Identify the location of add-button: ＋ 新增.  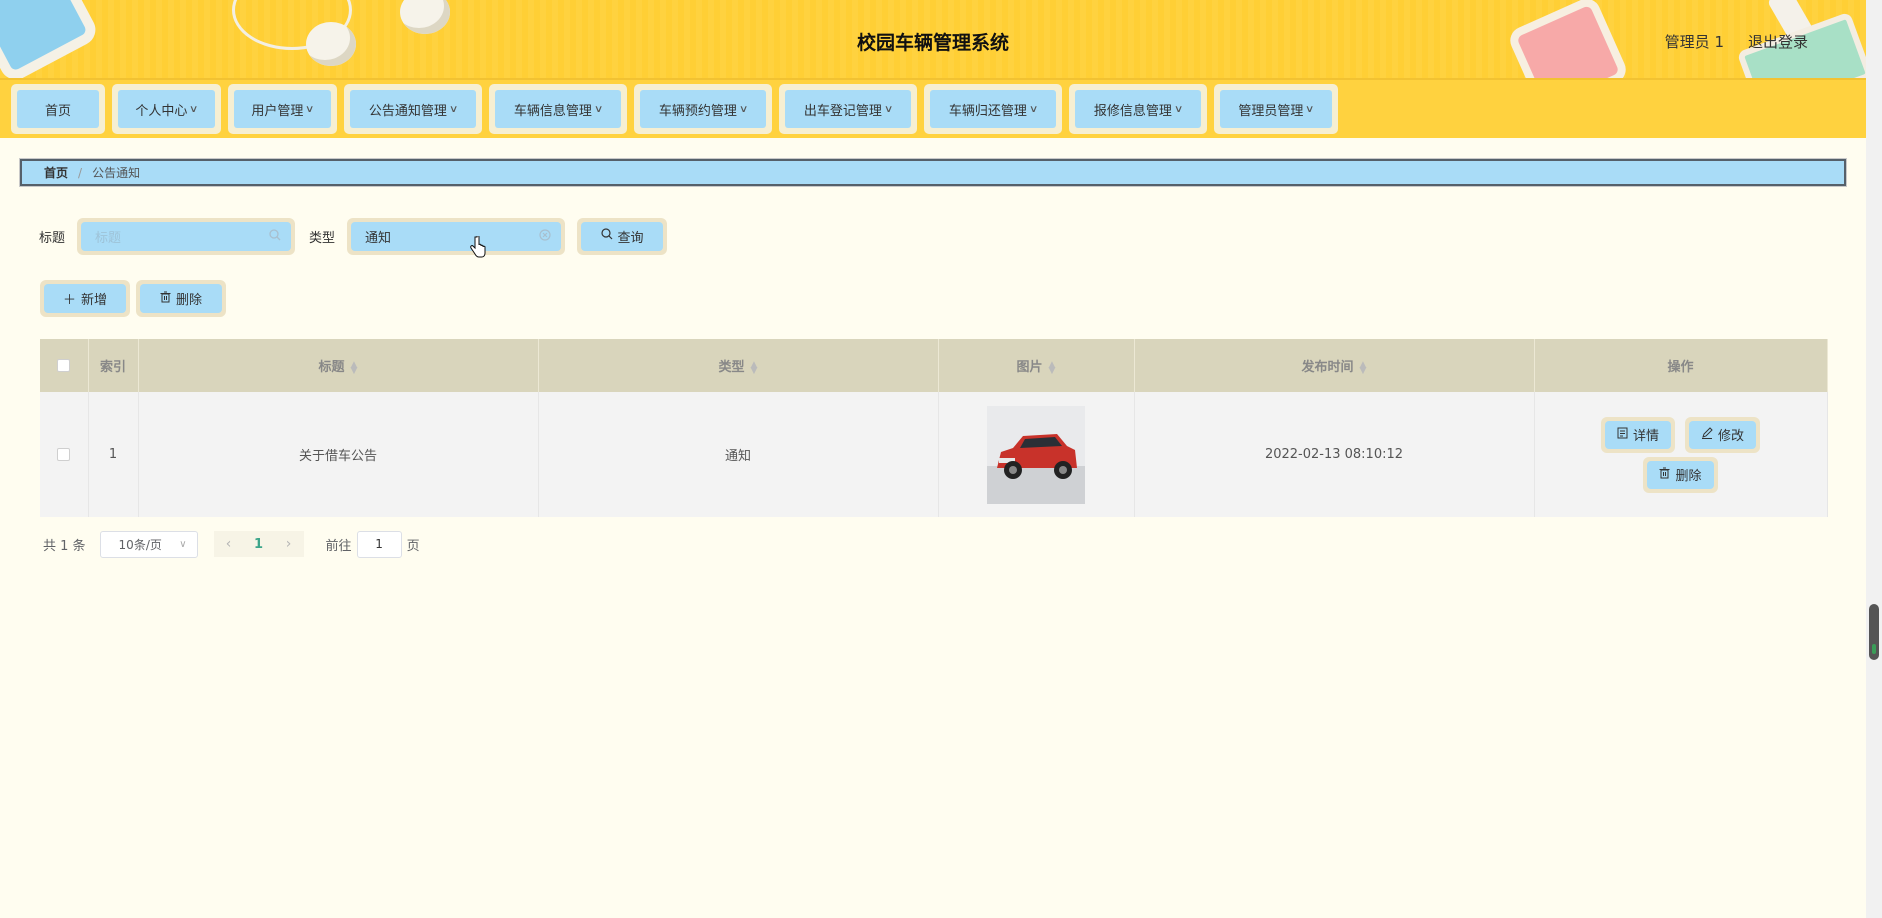
(85, 298).